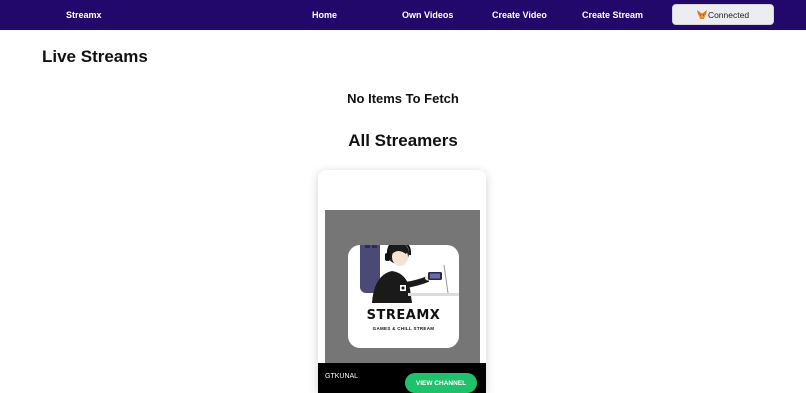  I want to click on channel-logo: STREAMX GAMES & CHILL STREAM, so click(403, 296).